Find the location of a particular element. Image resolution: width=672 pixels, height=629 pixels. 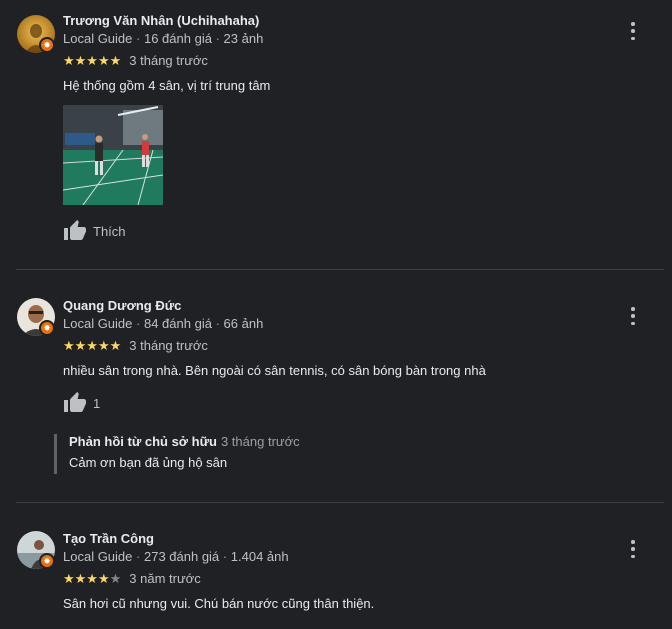

author-name: Tạo Trần Công is located at coordinates (108, 538).